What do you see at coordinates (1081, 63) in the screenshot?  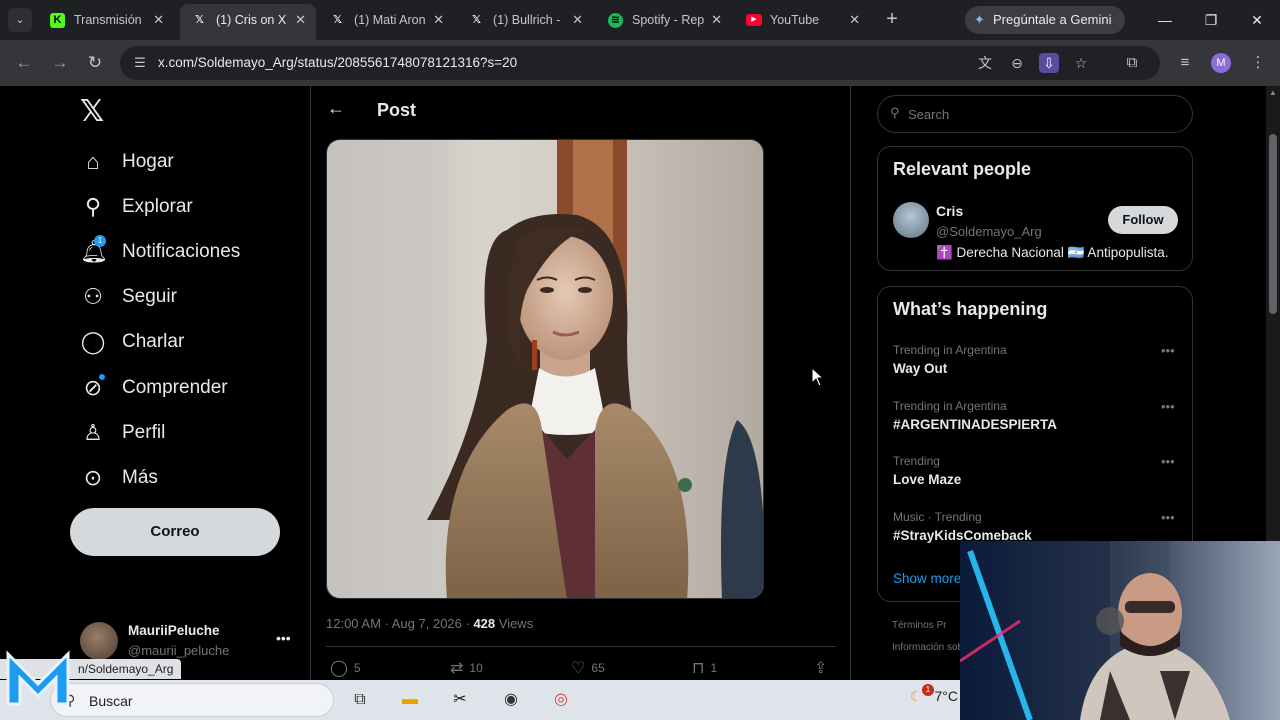 I see `bookmark-star-icon: ☆` at bounding box center [1081, 63].